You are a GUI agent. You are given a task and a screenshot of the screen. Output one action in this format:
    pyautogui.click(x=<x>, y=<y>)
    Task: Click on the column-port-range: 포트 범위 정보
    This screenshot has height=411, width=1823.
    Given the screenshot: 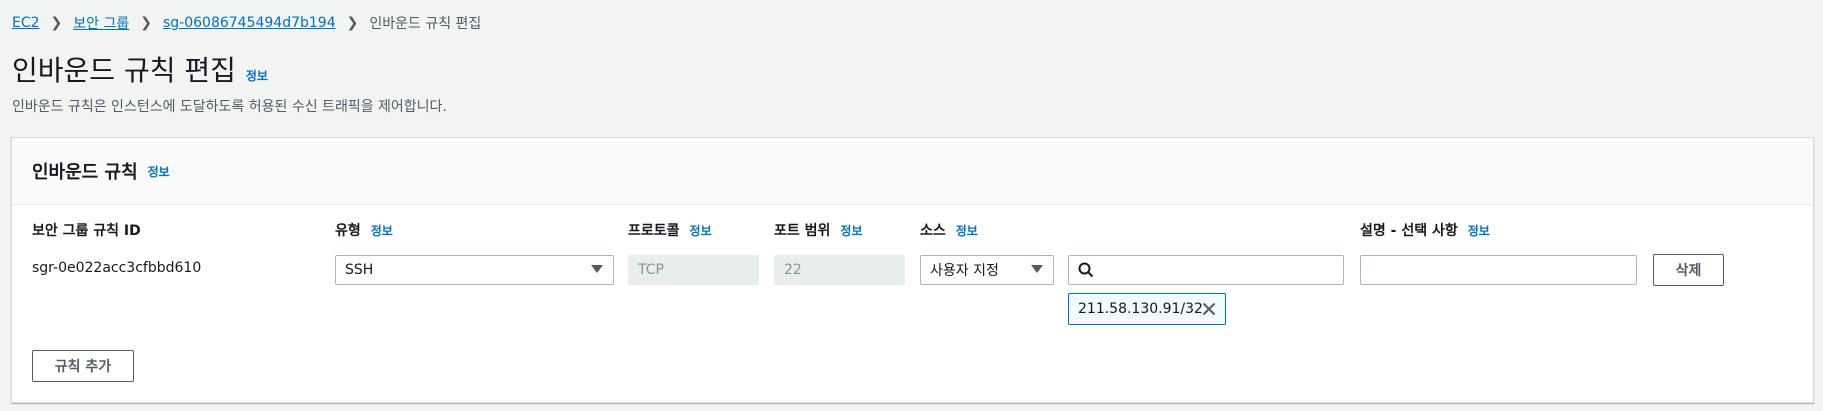 What is the action you would take?
    pyautogui.click(x=818, y=230)
    